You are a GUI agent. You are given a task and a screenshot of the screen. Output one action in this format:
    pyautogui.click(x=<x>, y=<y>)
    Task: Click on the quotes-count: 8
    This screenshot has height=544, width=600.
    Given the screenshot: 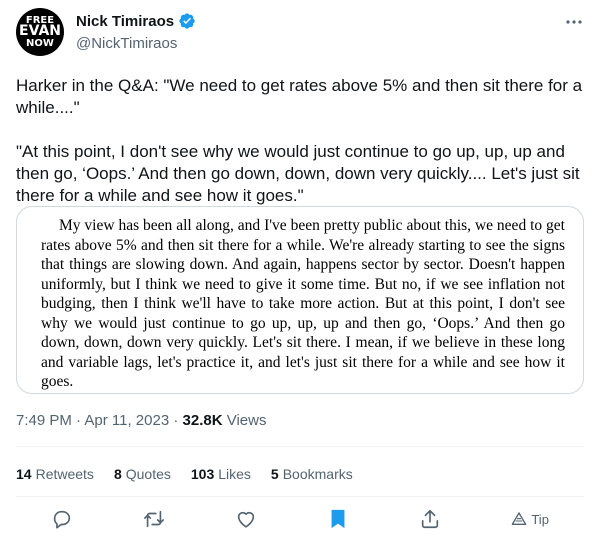 What is the action you would take?
    pyautogui.click(x=117, y=474)
    